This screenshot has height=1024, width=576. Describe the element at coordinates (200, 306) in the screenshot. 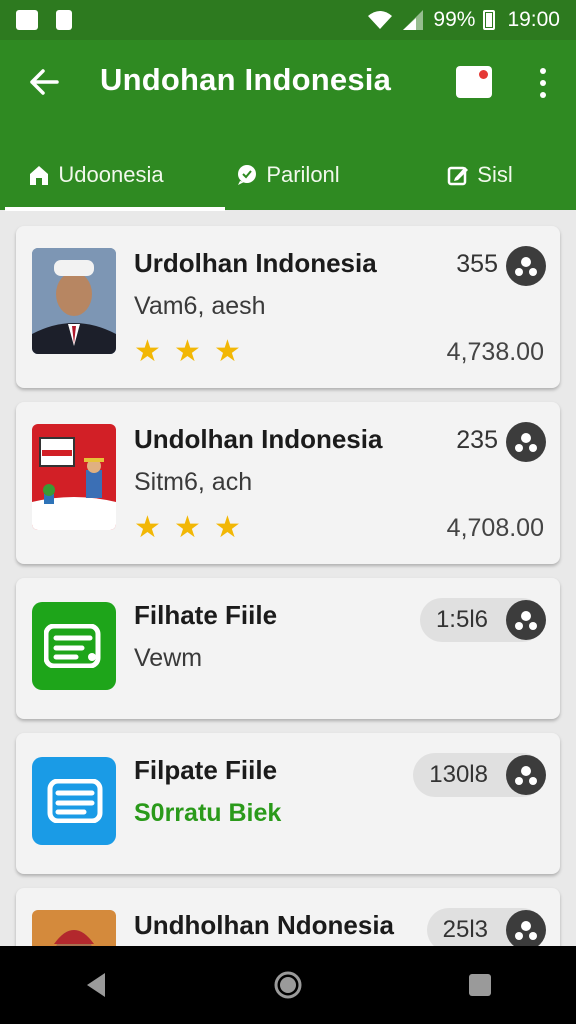

I see `item-subtitle: Vam6, aesh` at that location.